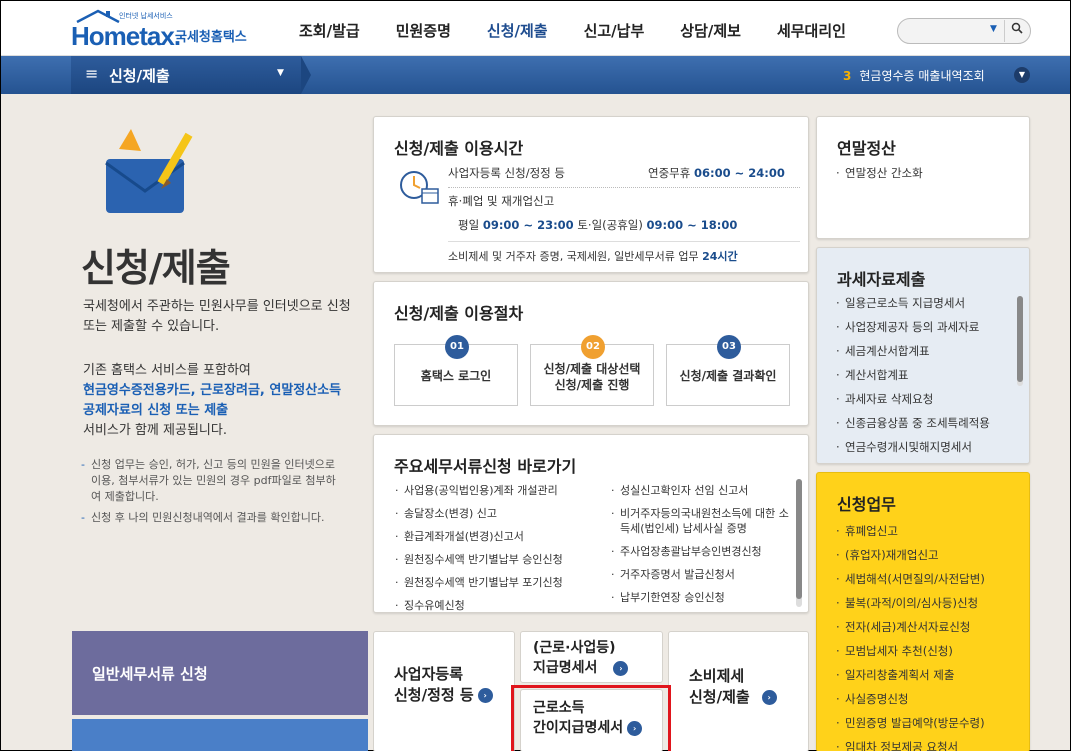  What do you see at coordinates (728, 370) in the screenshot?
I see `step-result: 03 신청/제출 결과확인` at bounding box center [728, 370].